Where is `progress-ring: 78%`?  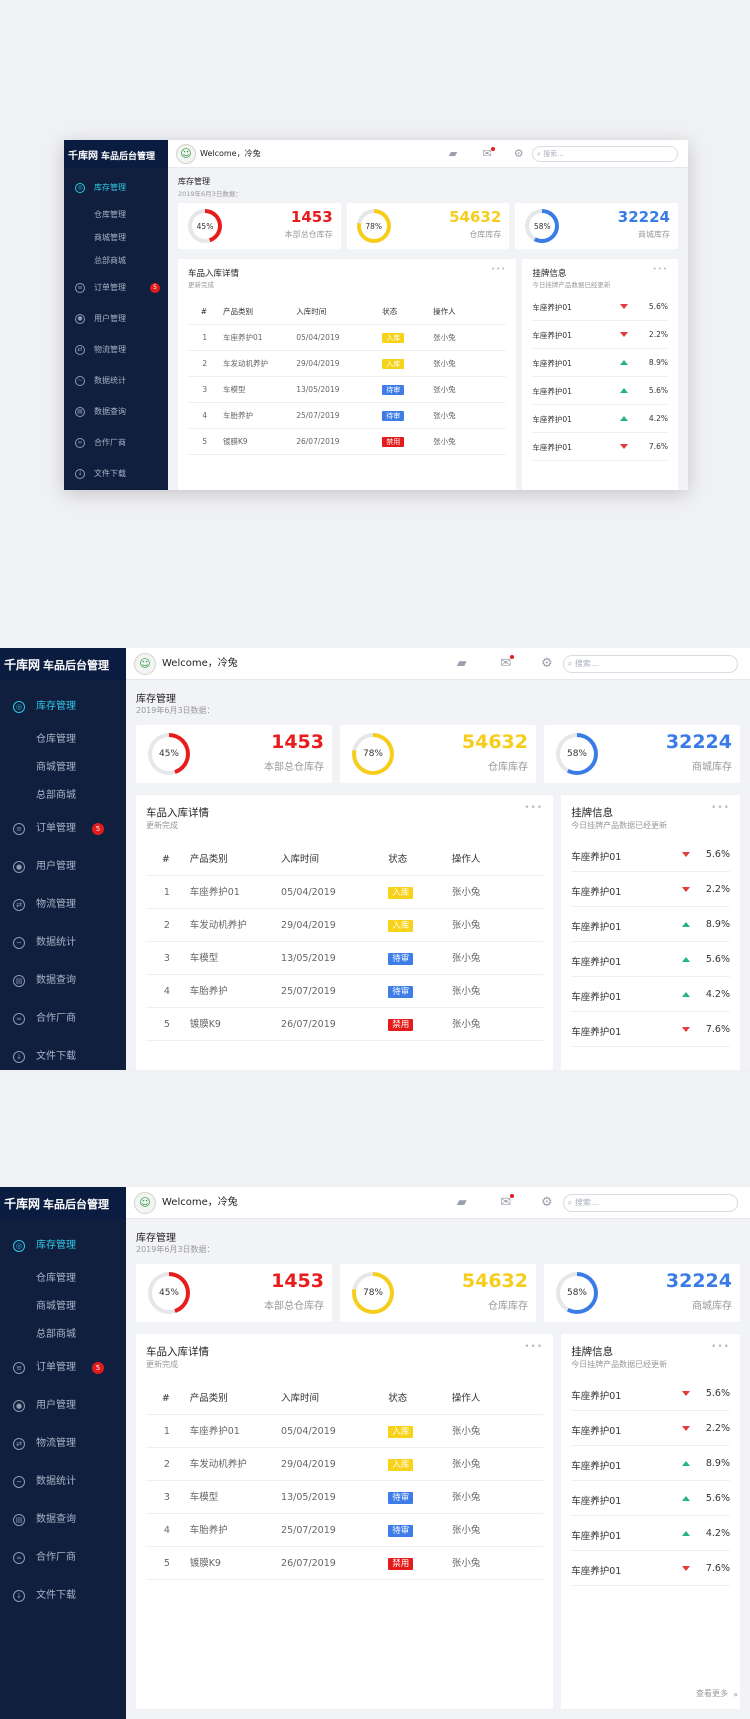 progress-ring: 78% is located at coordinates (373, 754).